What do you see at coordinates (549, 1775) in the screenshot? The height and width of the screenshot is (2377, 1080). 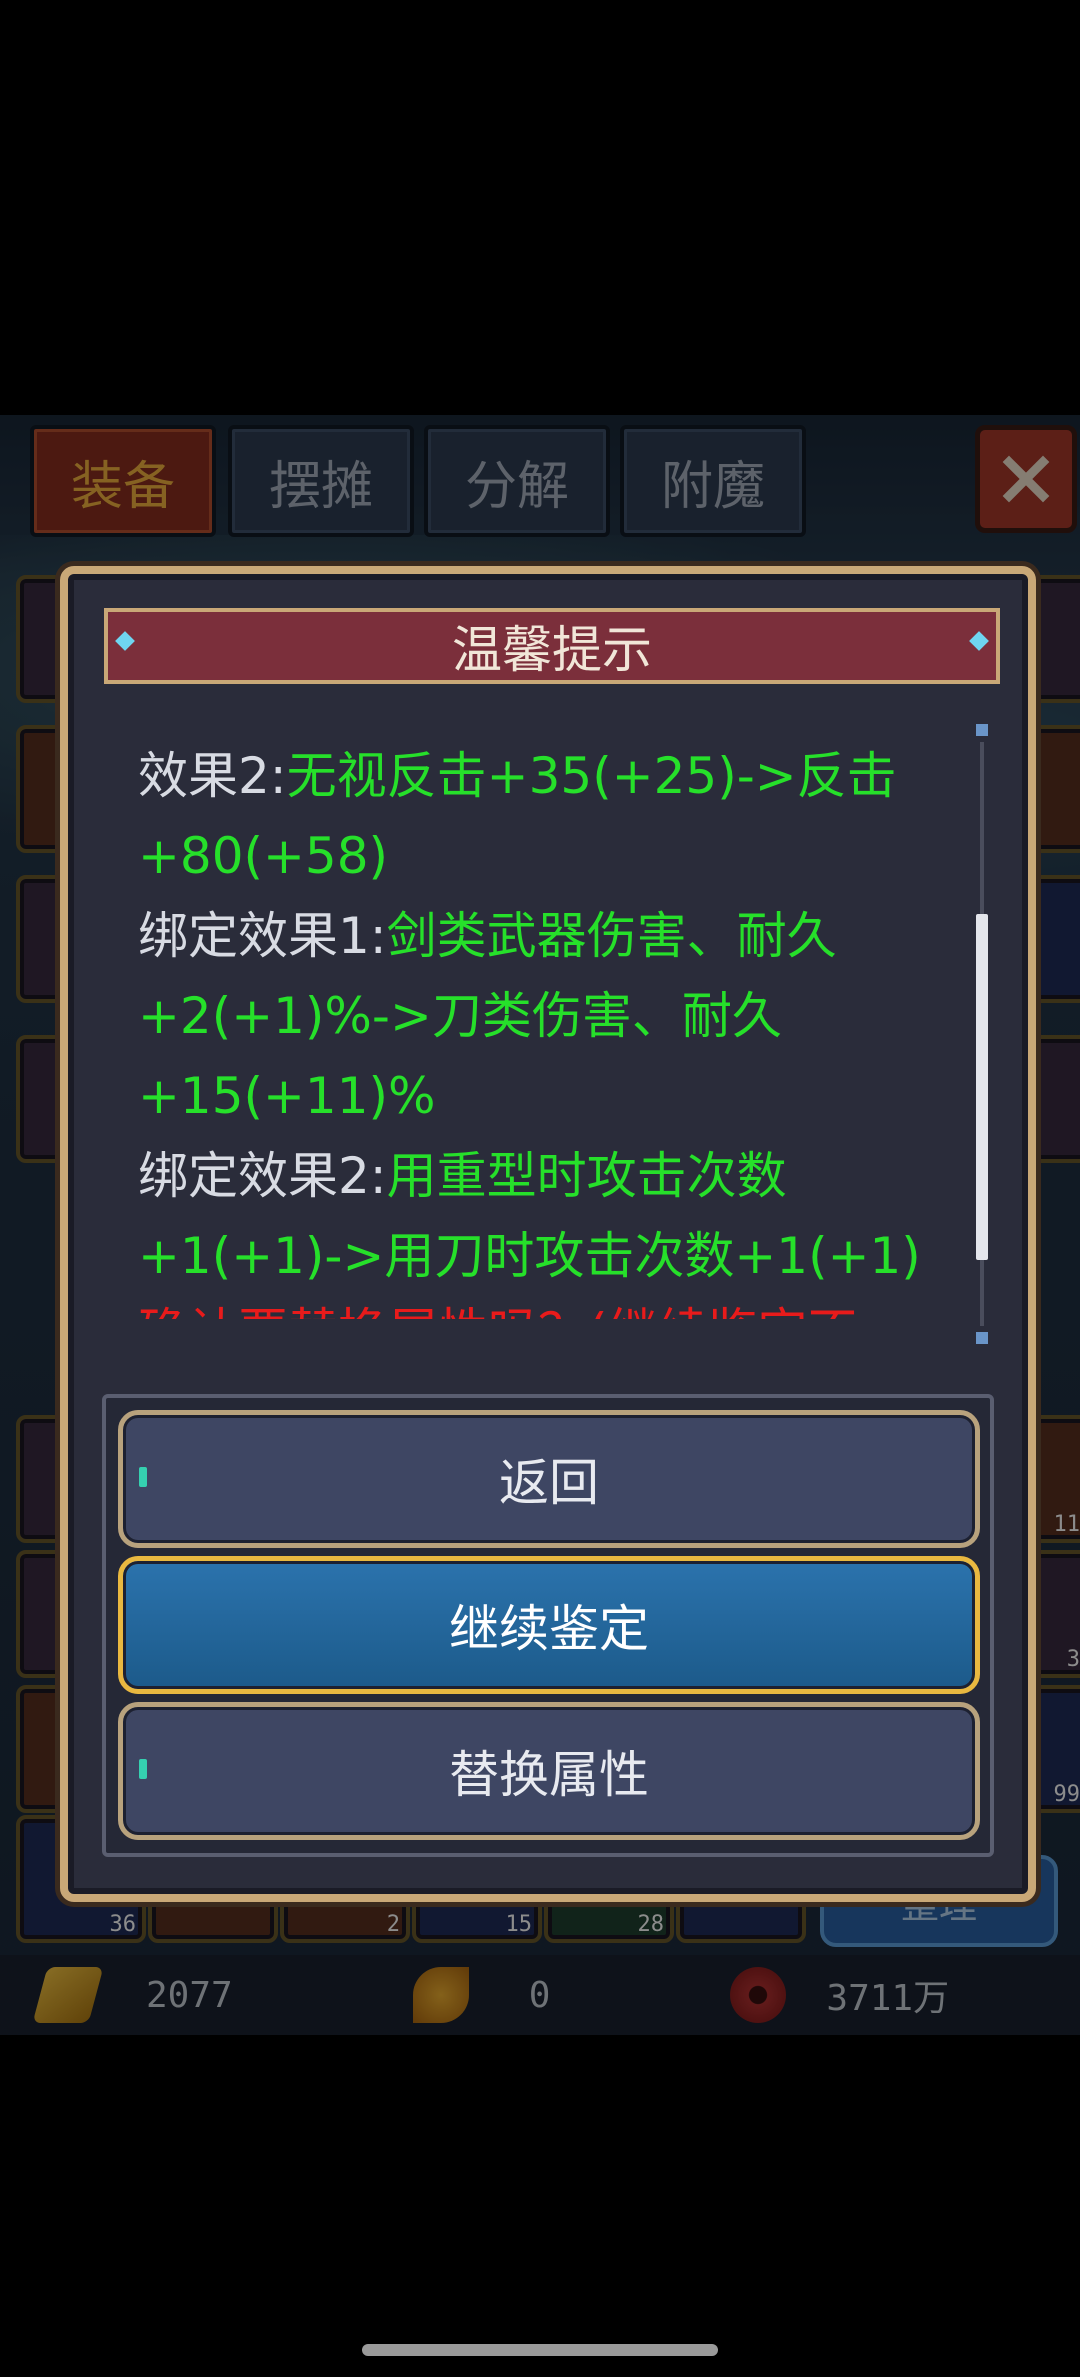 I see `replace-attribute-label: 替换属性` at bounding box center [549, 1775].